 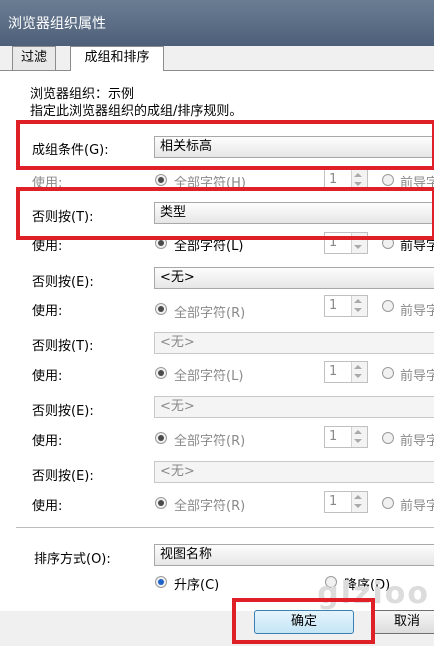 I want to click on instruction-text: 指定此浏览器组织的成组/排序规则。, so click(x=136, y=111).